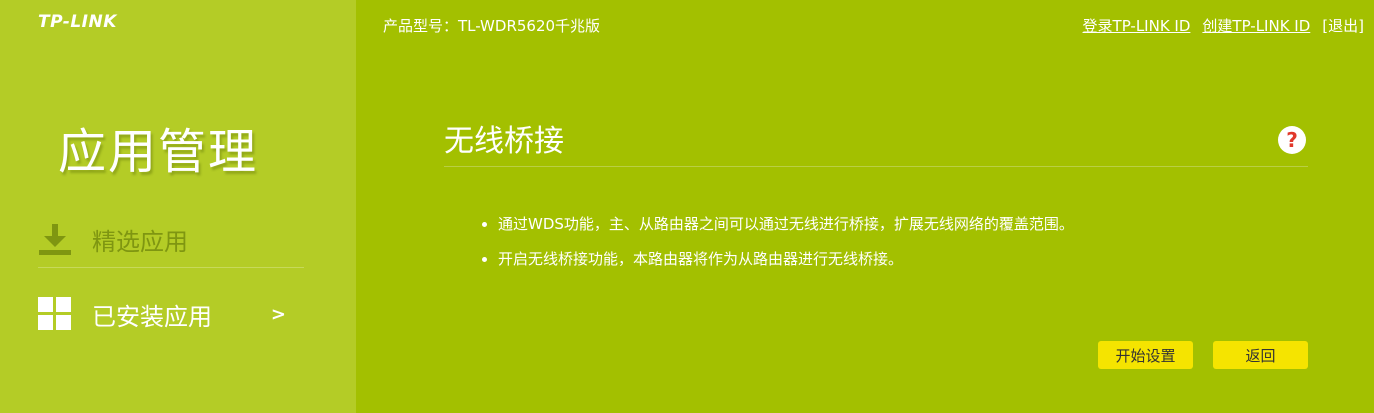 Image resolution: width=1374 pixels, height=413 pixels. I want to click on download-icon, so click(55, 239).